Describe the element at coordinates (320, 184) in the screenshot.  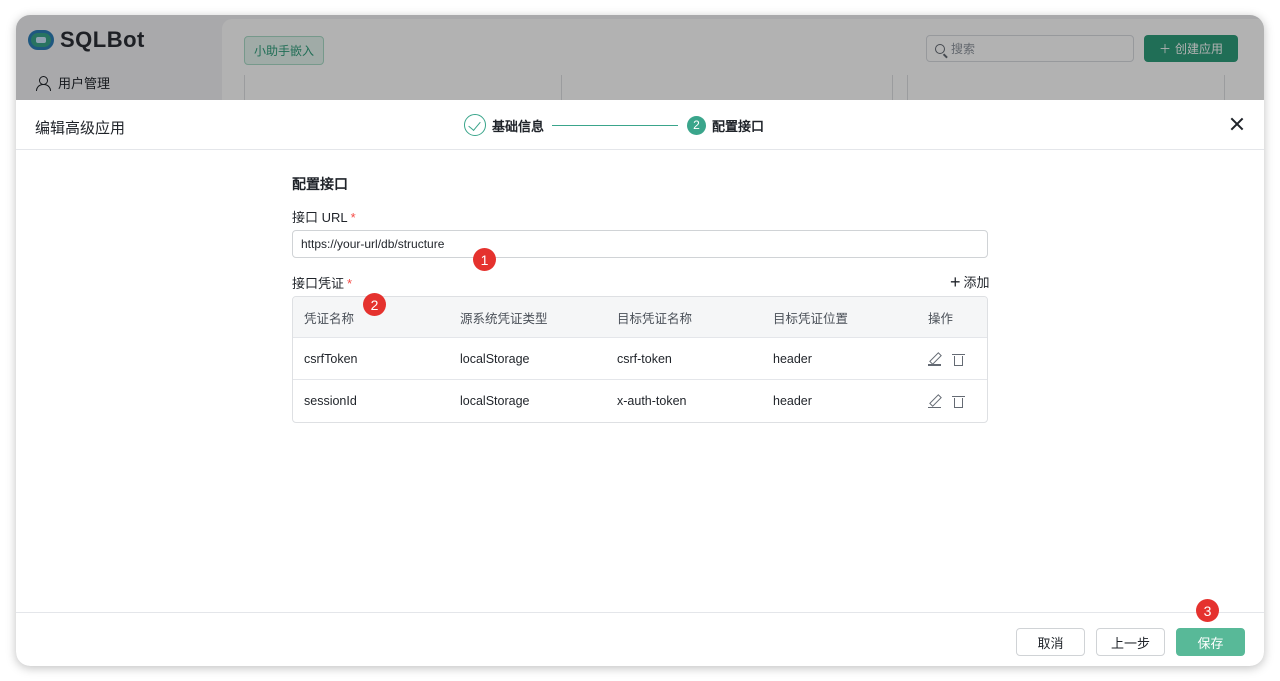
I see `section-title: 配置接口` at that location.